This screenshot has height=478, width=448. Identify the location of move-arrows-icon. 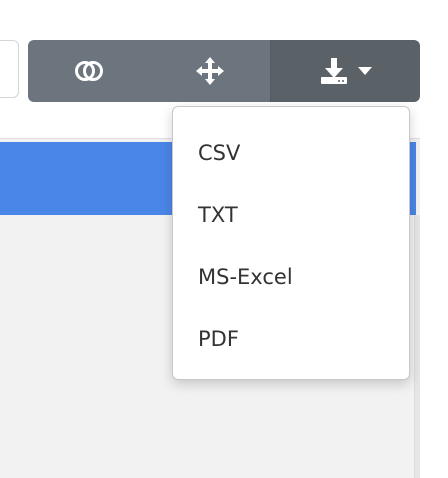
(210, 71).